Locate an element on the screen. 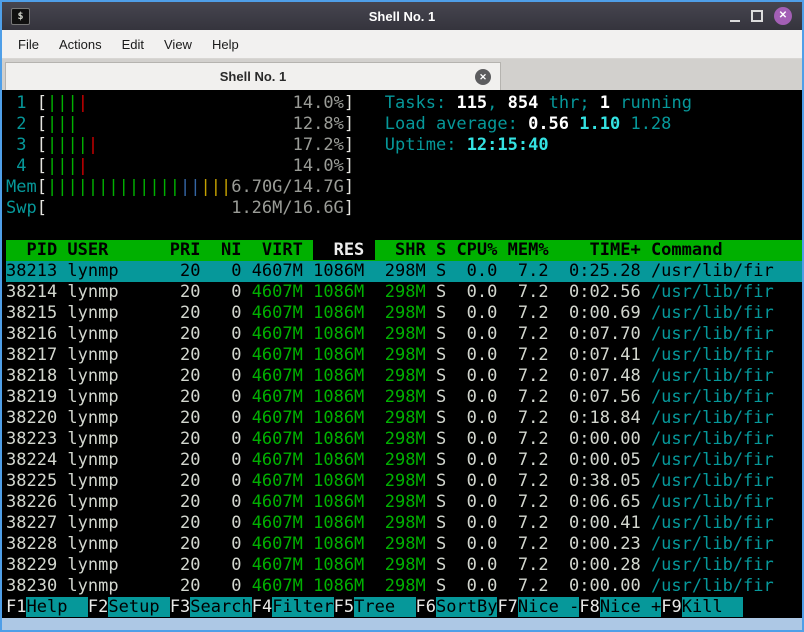  load-average: 1.28 is located at coordinates (651, 124).